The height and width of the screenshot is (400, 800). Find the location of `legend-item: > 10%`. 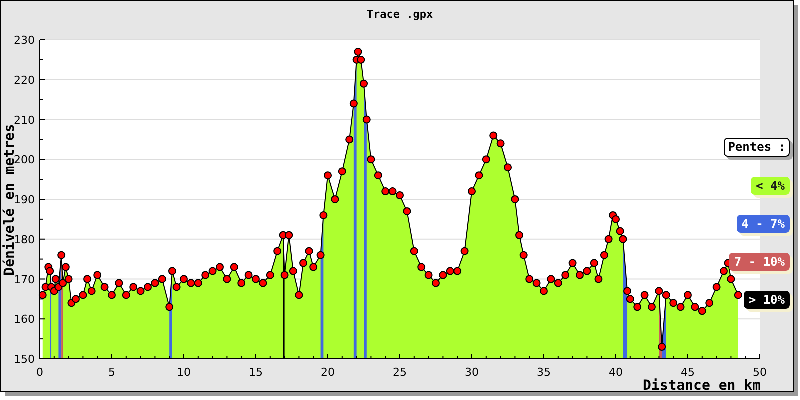

legend-item: > 10% is located at coordinates (767, 300).